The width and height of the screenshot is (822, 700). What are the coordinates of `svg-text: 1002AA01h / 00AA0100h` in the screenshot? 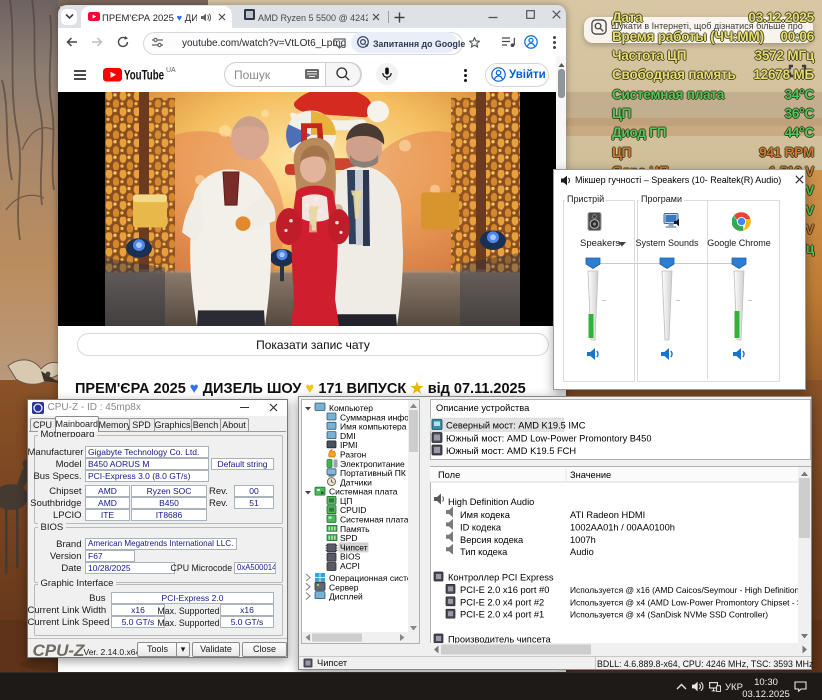 It's located at (622, 527).